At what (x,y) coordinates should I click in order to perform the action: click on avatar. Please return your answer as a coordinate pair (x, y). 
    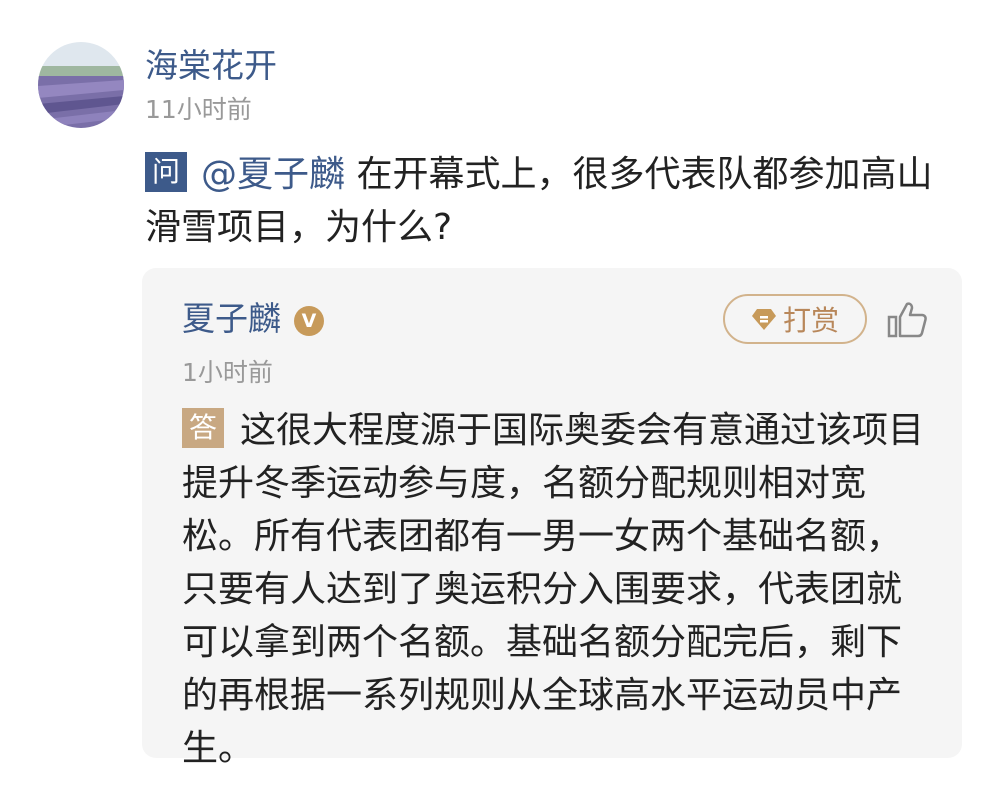
    Looking at the image, I should click on (81, 85).